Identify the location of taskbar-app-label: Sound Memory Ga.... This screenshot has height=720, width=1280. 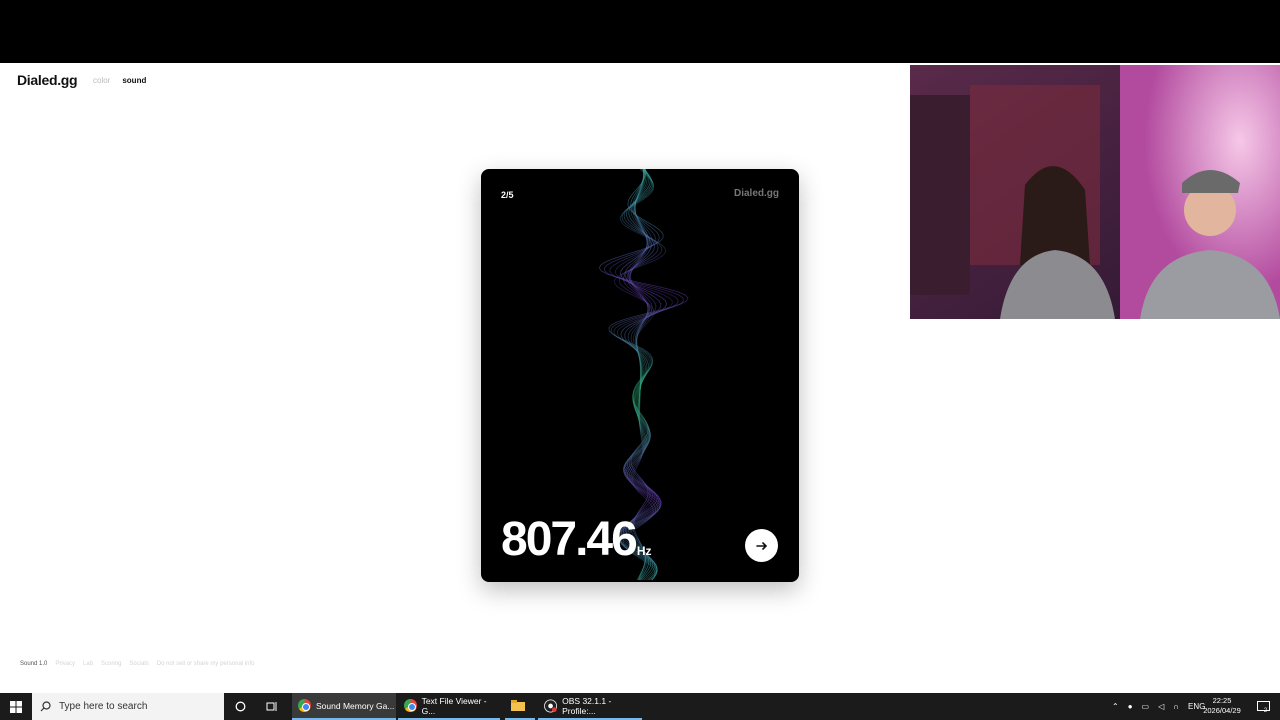
(355, 705).